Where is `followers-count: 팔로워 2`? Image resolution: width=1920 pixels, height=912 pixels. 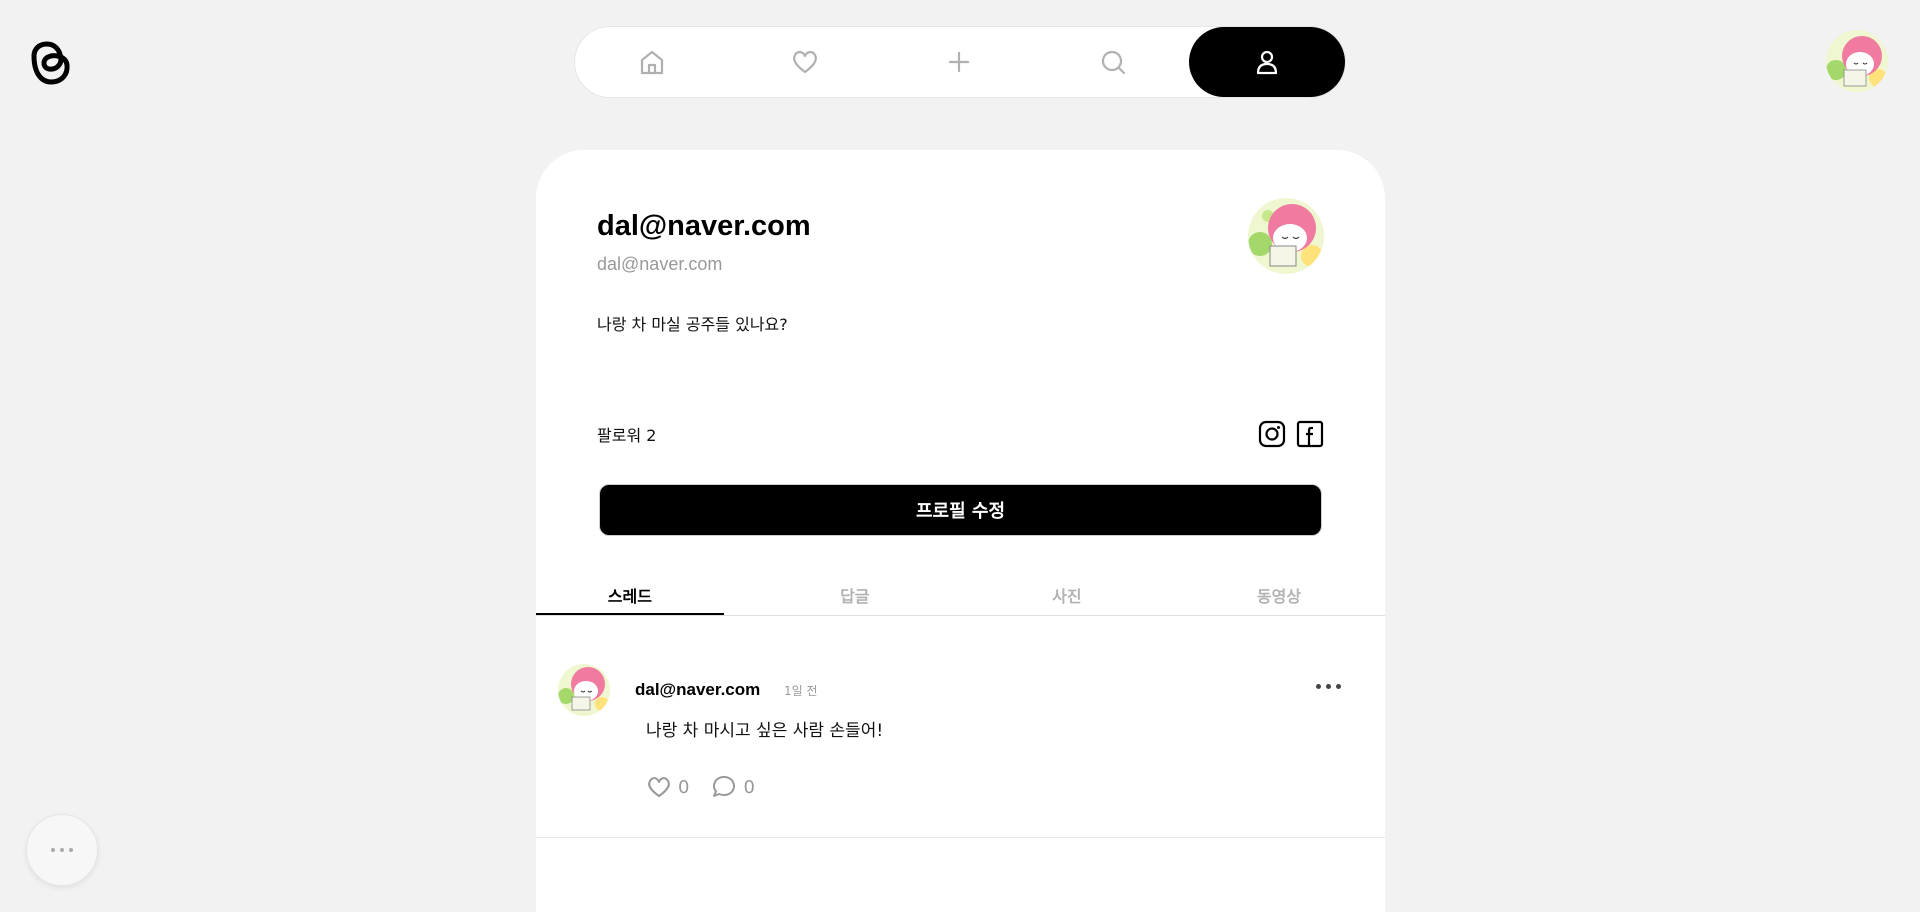 followers-count: 팔로워 2 is located at coordinates (626, 434).